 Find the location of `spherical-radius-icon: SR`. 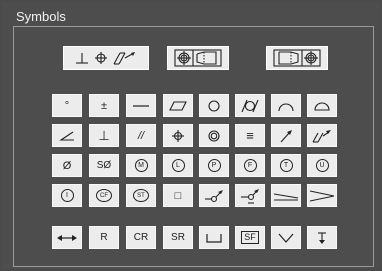

spherical-radius-icon: SR is located at coordinates (178, 237).